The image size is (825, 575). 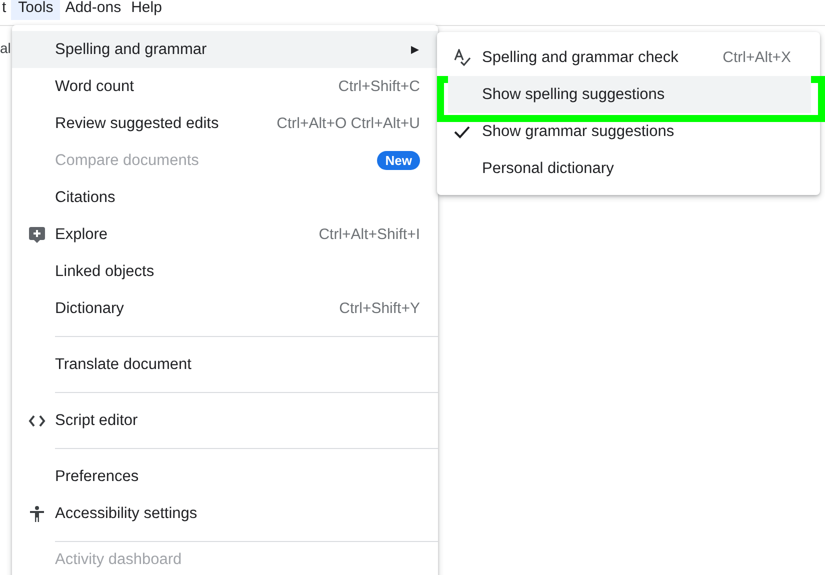 What do you see at coordinates (146, 10) in the screenshot?
I see `menu-bar-item: Help` at bounding box center [146, 10].